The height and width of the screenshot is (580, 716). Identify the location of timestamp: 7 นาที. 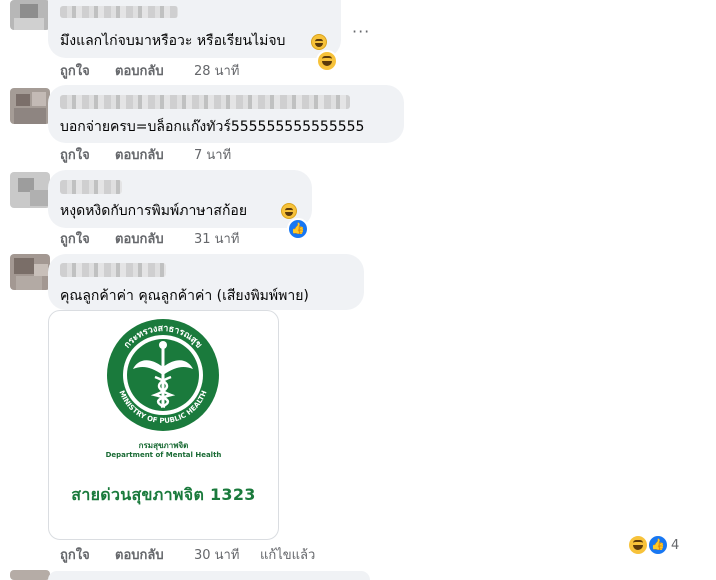
(212, 156).